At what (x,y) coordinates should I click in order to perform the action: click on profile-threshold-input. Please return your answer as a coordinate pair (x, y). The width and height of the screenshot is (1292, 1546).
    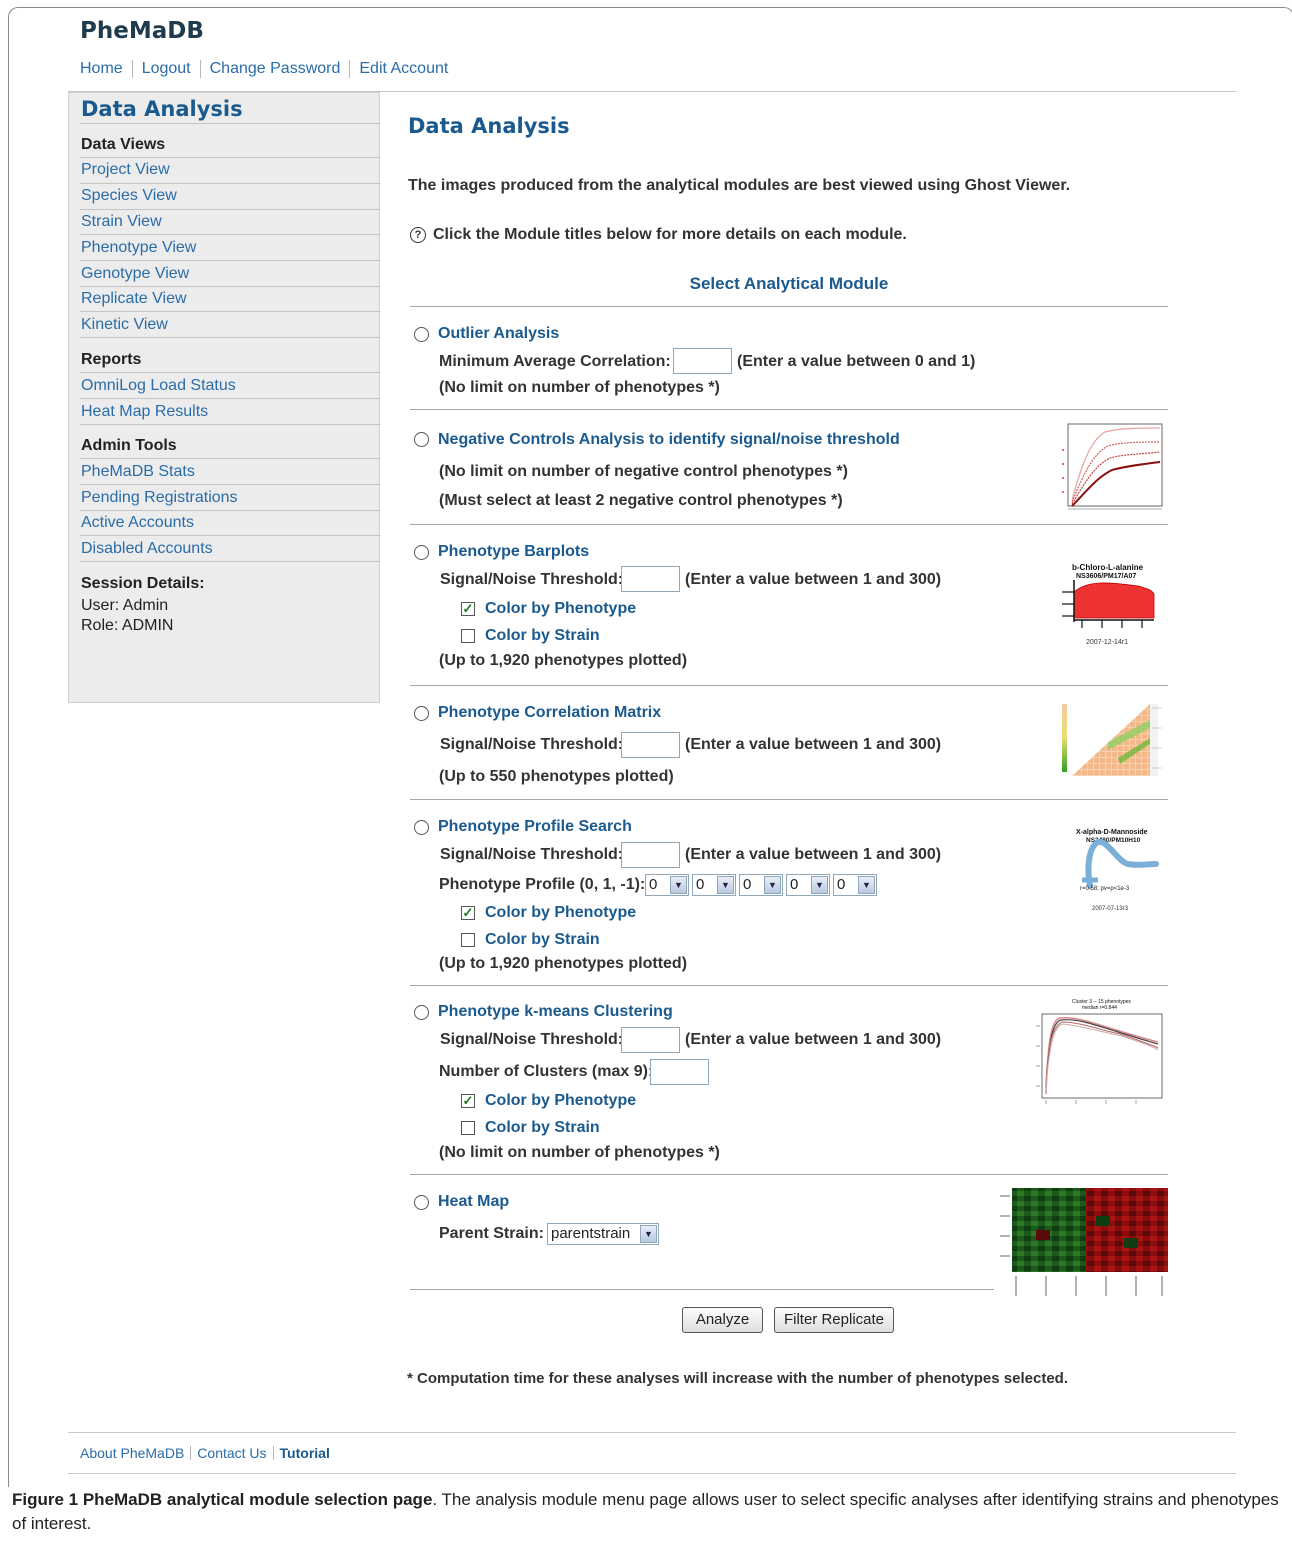
    Looking at the image, I should click on (650, 855).